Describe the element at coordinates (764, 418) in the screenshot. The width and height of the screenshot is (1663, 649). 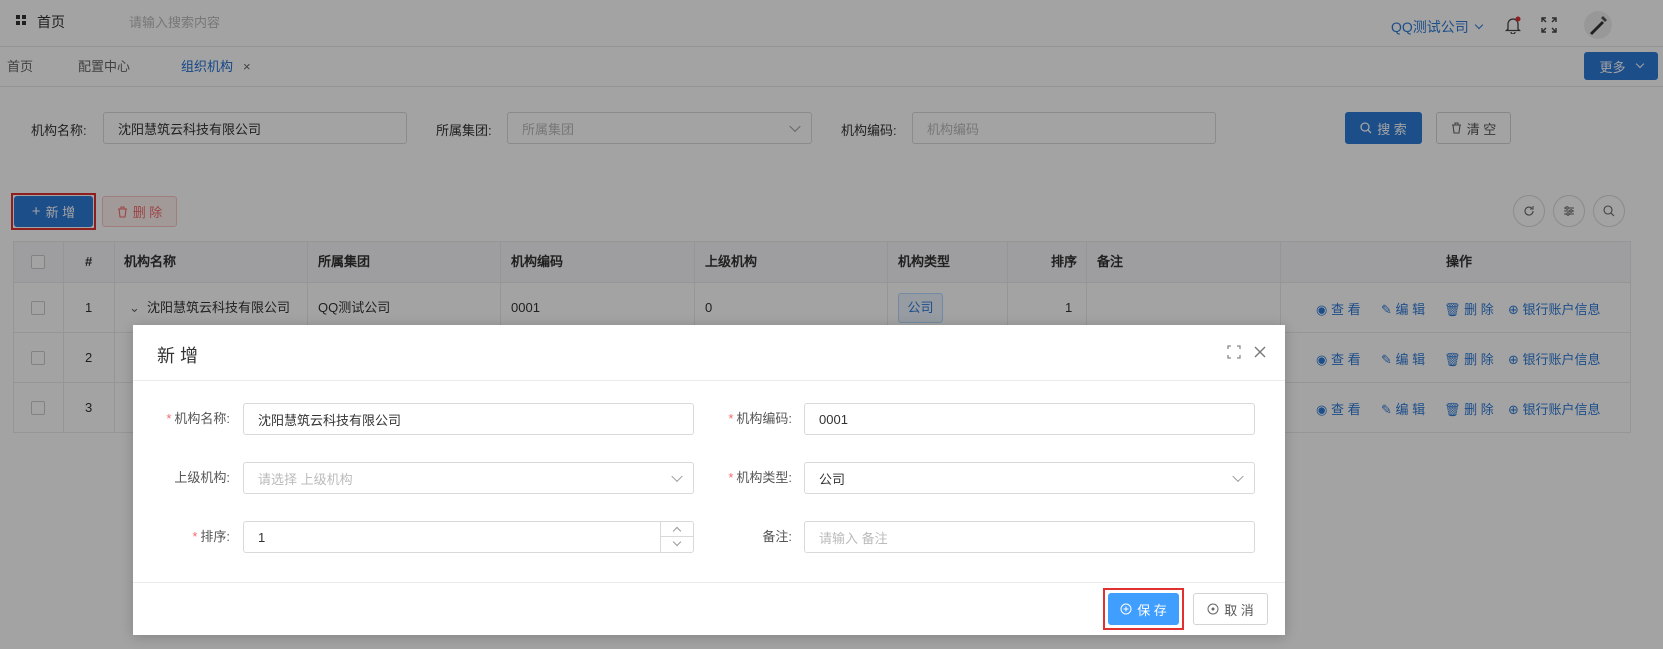
I see `code-field-label-text: 机构编码:` at that location.